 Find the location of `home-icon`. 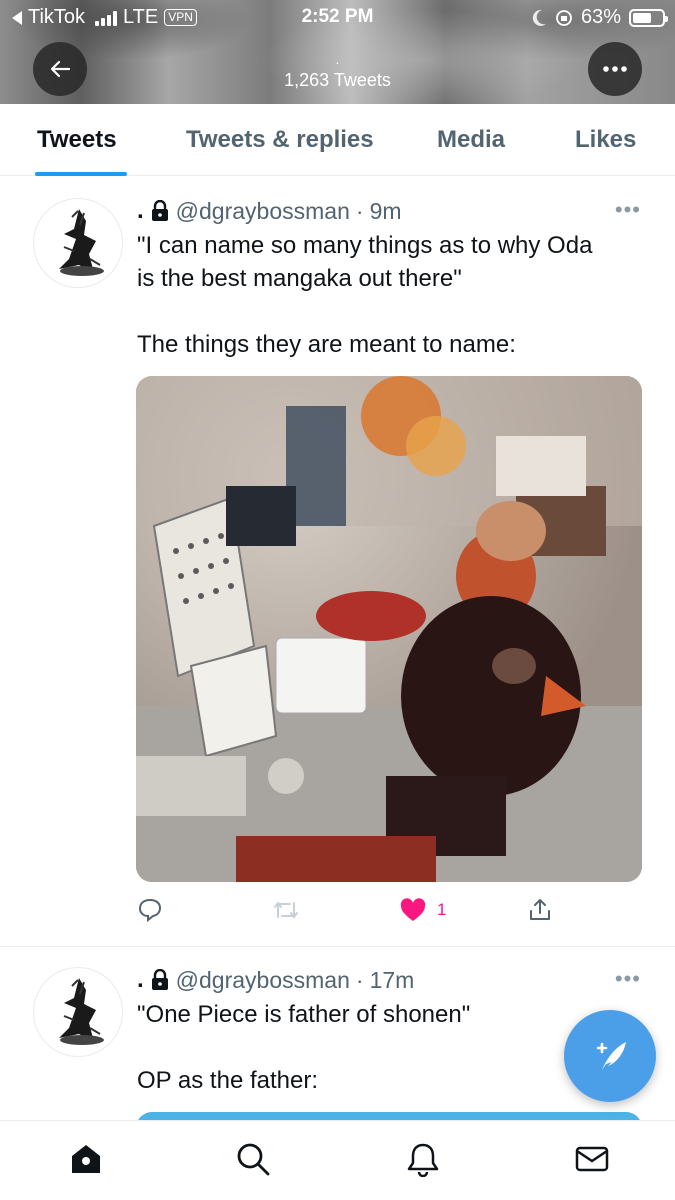

home-icon is located at coordinates (86, 1159).